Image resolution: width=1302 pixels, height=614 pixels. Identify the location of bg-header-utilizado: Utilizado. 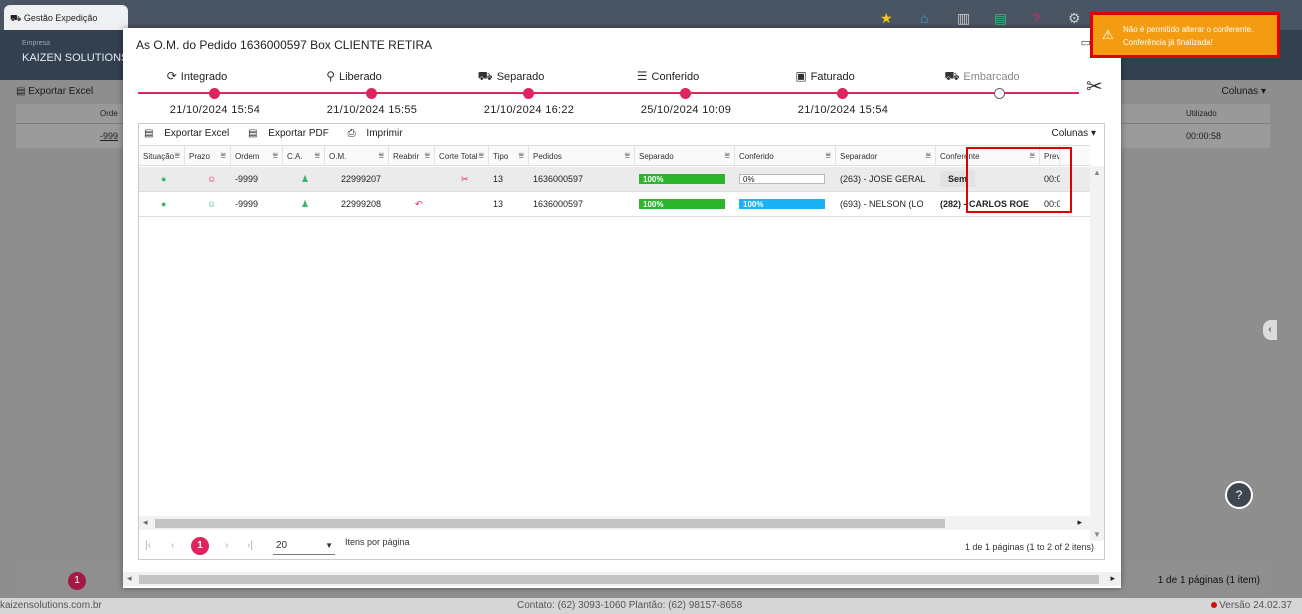
(1201, 113).